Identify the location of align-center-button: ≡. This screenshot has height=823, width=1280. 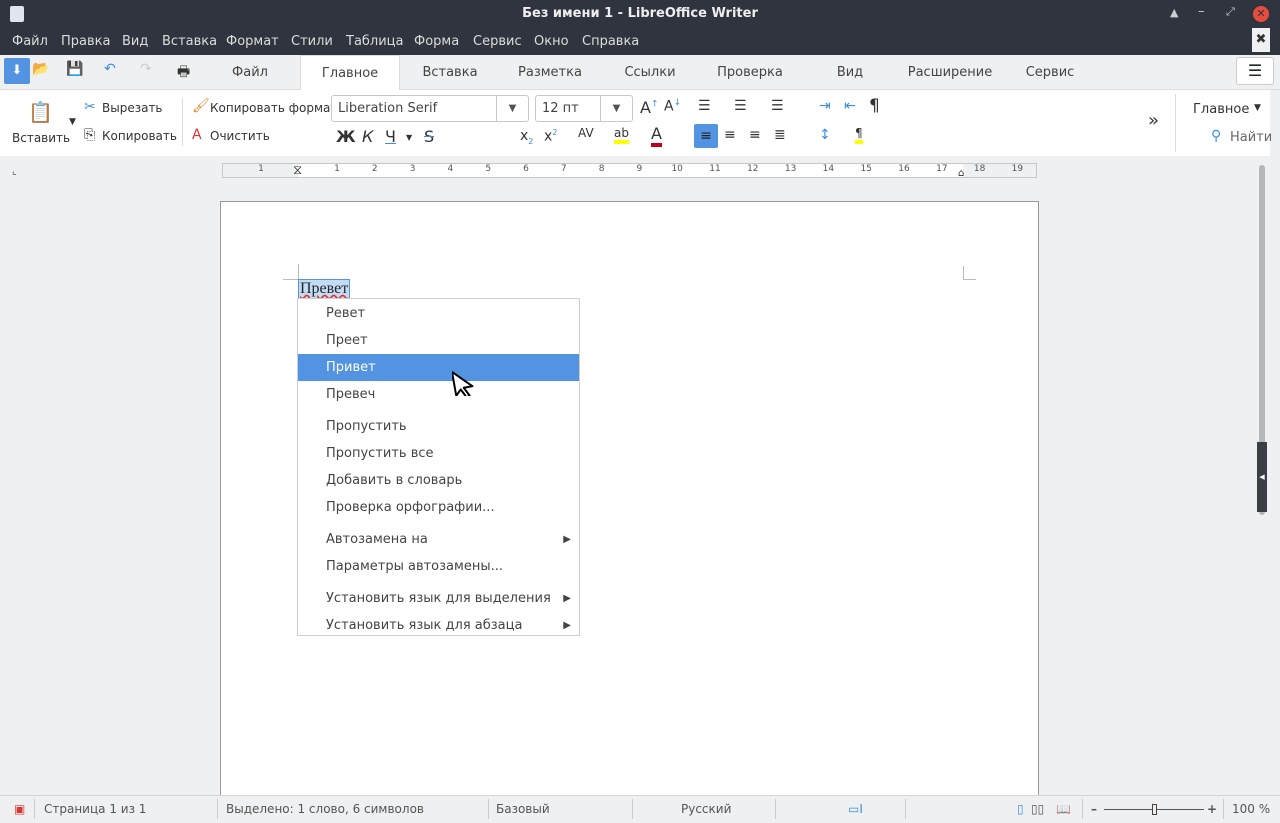
(730, 135).